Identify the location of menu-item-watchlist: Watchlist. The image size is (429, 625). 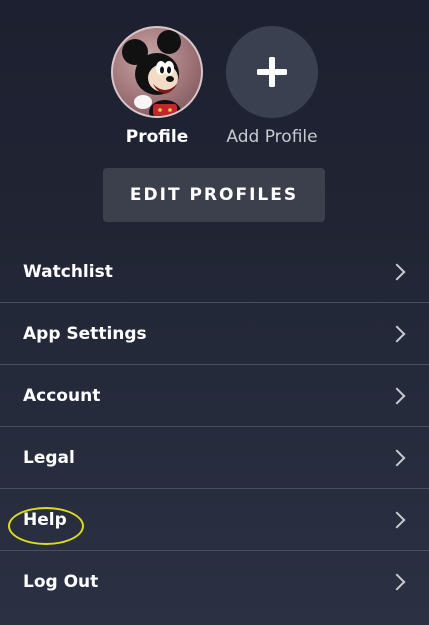
(214, 272).